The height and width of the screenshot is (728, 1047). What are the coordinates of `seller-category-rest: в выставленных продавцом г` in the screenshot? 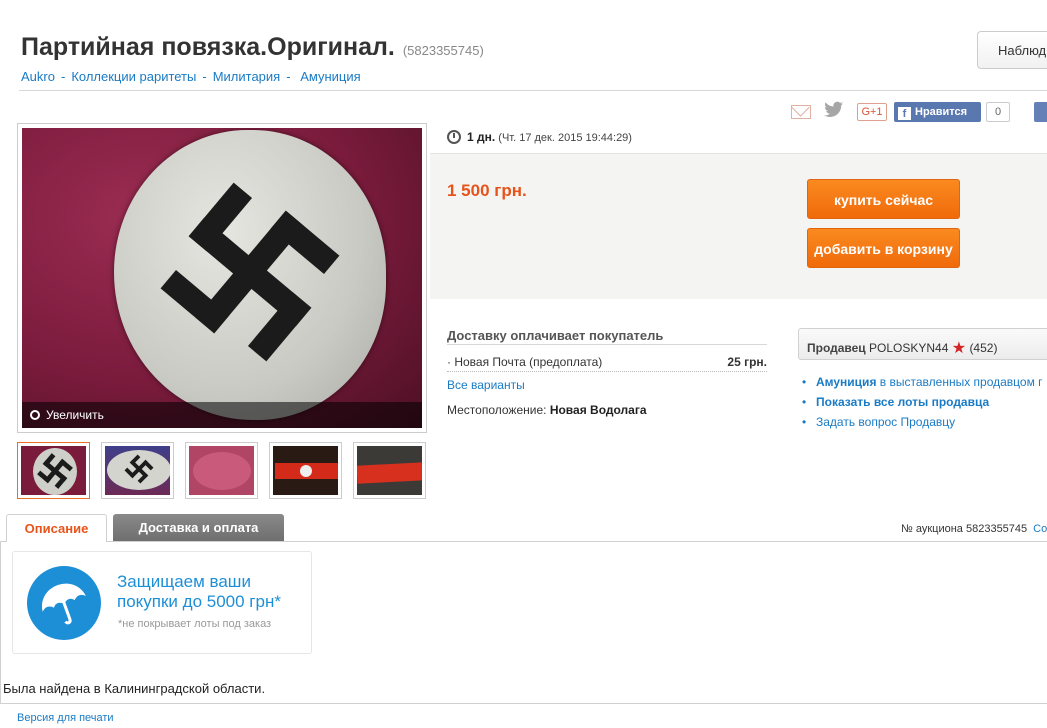 It's located at (961, 382).